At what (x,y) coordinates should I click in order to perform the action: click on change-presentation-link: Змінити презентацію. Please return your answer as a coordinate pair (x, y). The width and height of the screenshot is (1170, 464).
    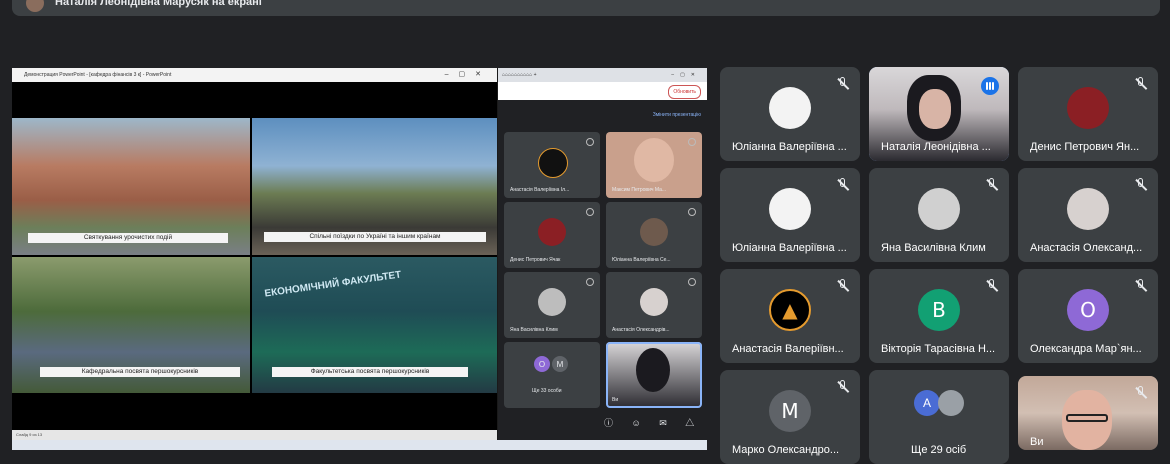
    Looking at the image, I should click on (676, 115).